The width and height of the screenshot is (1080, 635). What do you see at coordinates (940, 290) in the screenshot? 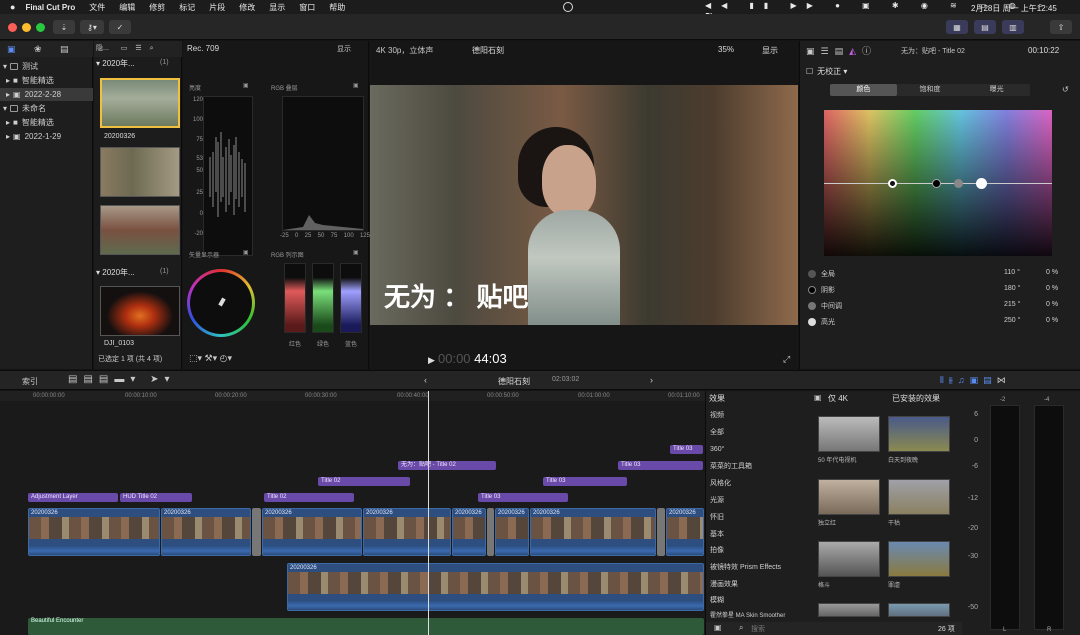
I see `color-row-shadows: 阴影 180 ° 0 %` at bounding box center [940, 290].